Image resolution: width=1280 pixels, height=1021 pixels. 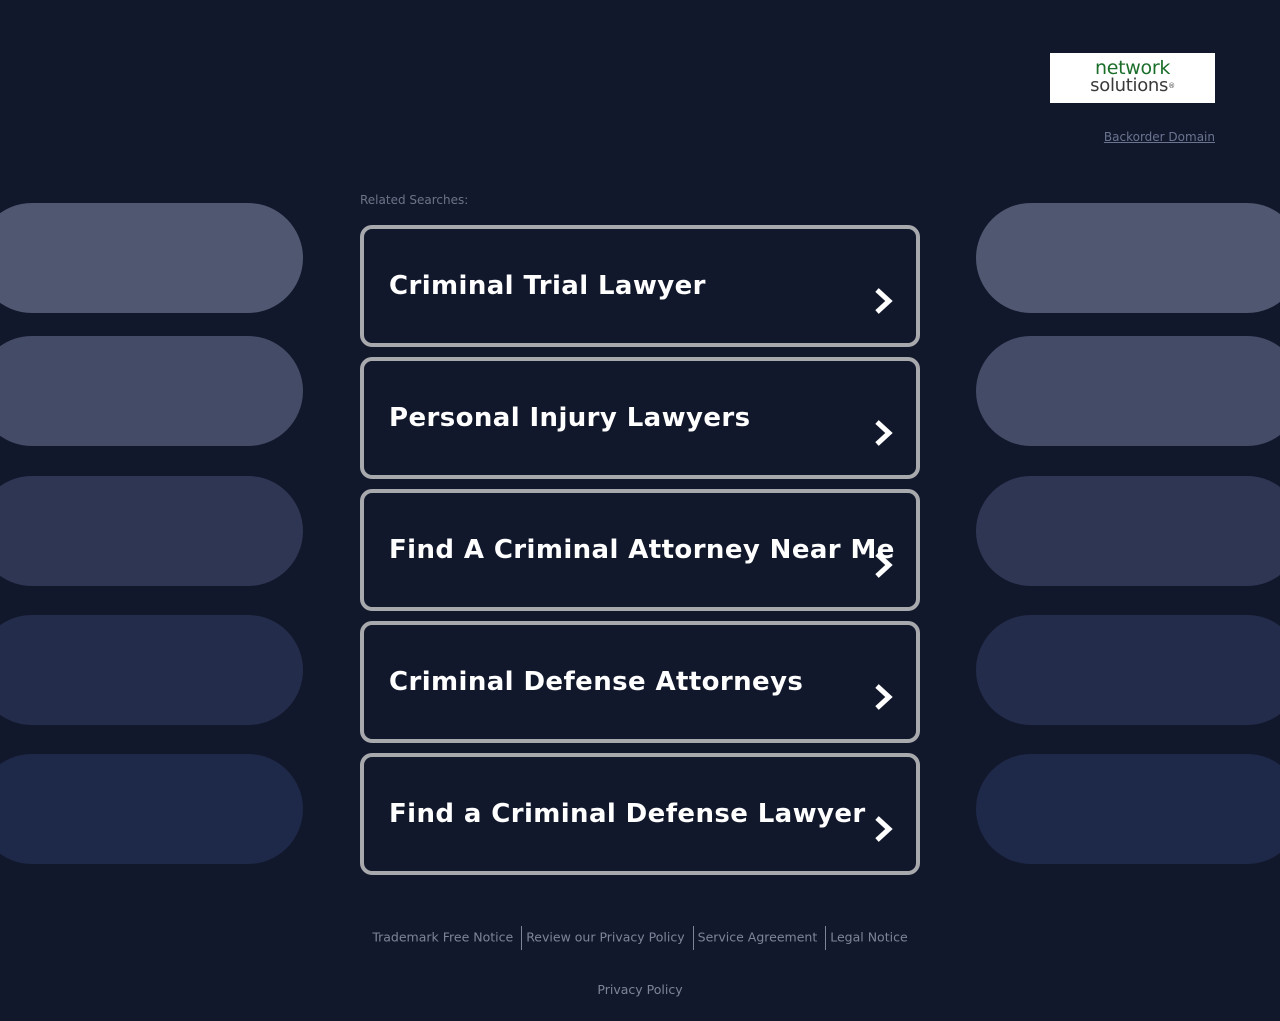 What do you see at coordinates (442, 937) in the screenshot?
I see `trademark-free-notice-link: Trademark Free Notice` at bounding box center [442, 937].